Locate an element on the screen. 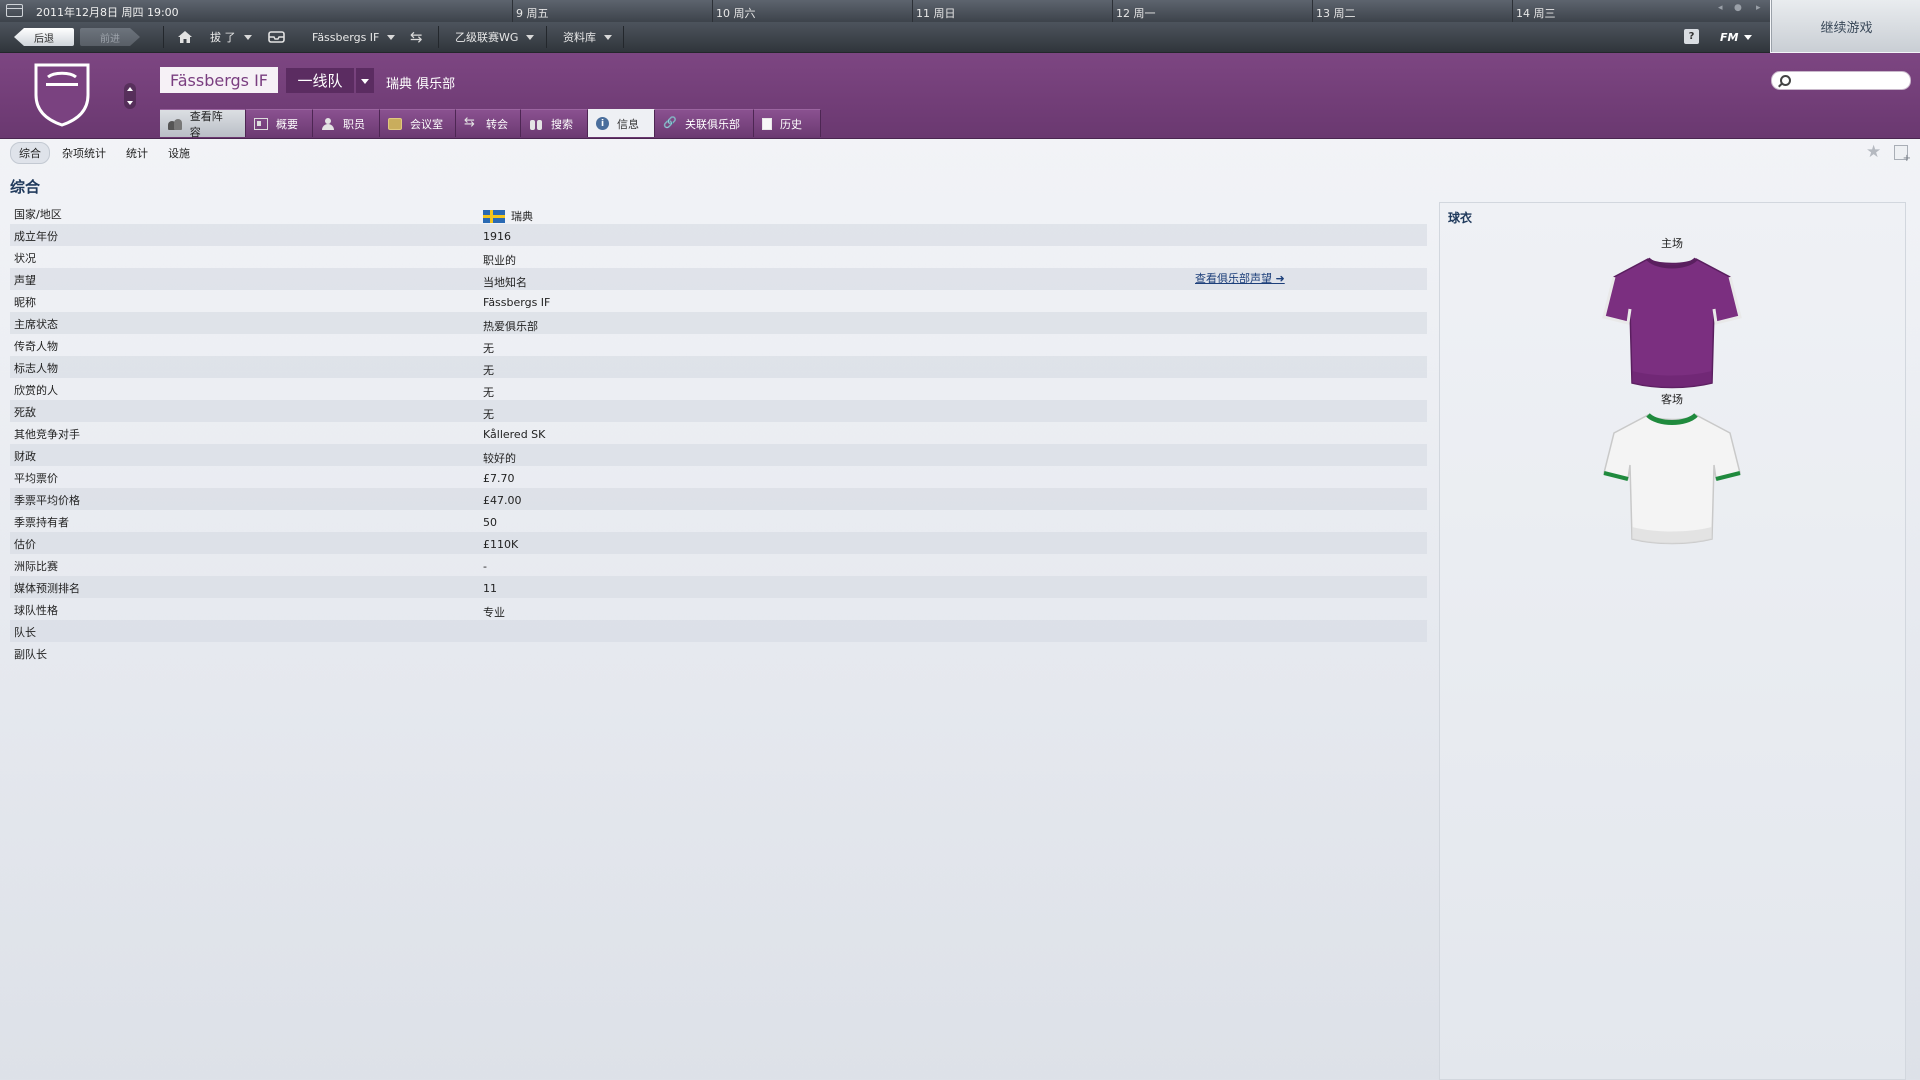  nation-value: 瑞典 is located at coordinates (522, 216).